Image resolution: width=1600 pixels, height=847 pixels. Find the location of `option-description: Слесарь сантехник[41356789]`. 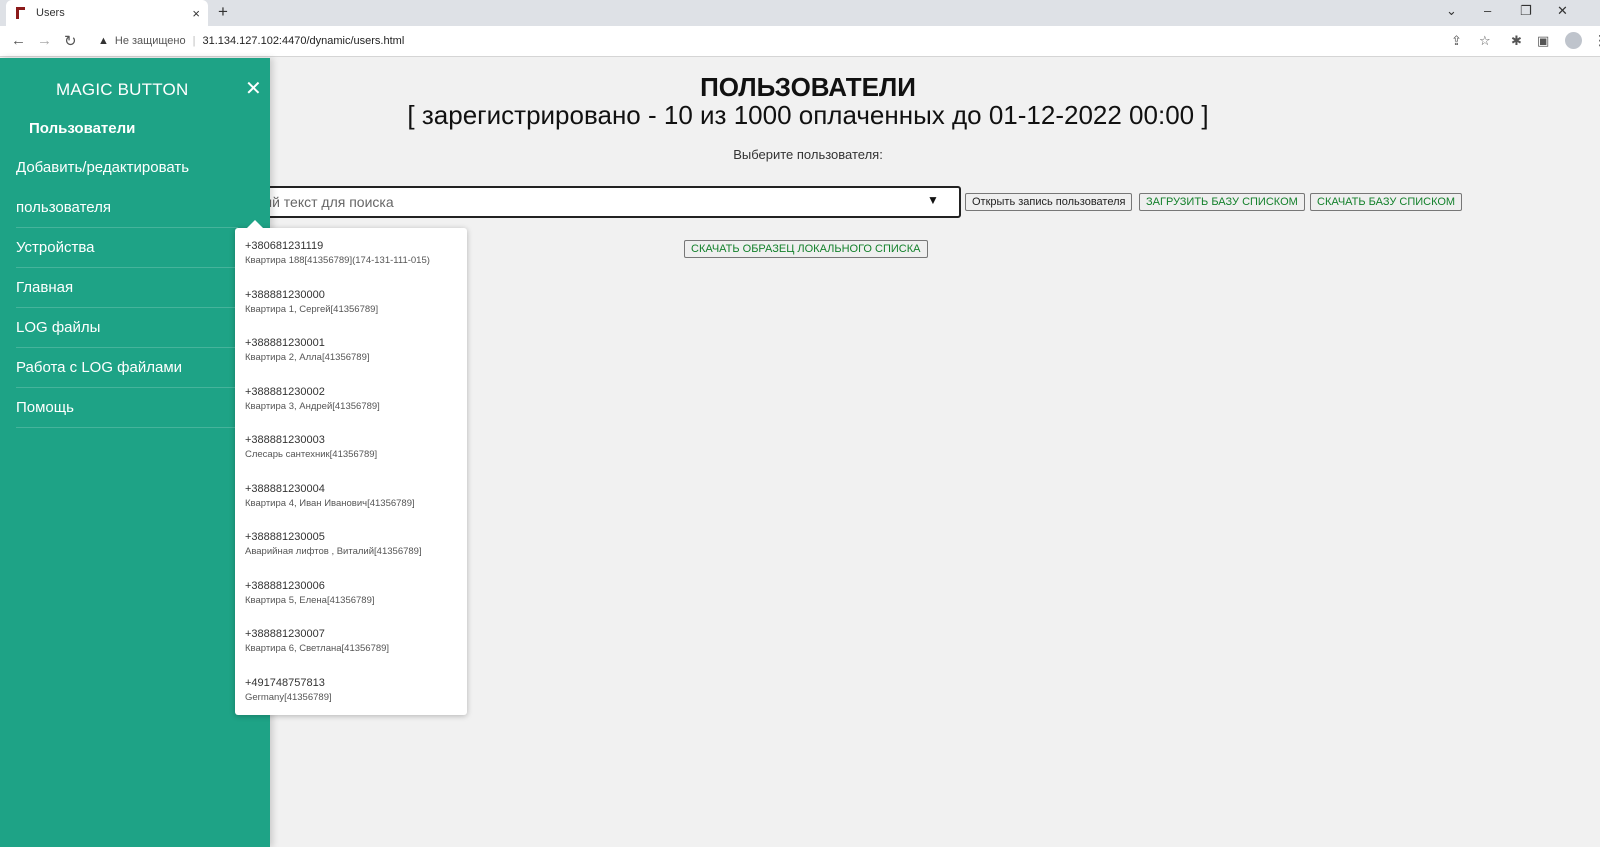

option-description: Слесарь сантехник[41356789] is located at coordinates (311, 454).